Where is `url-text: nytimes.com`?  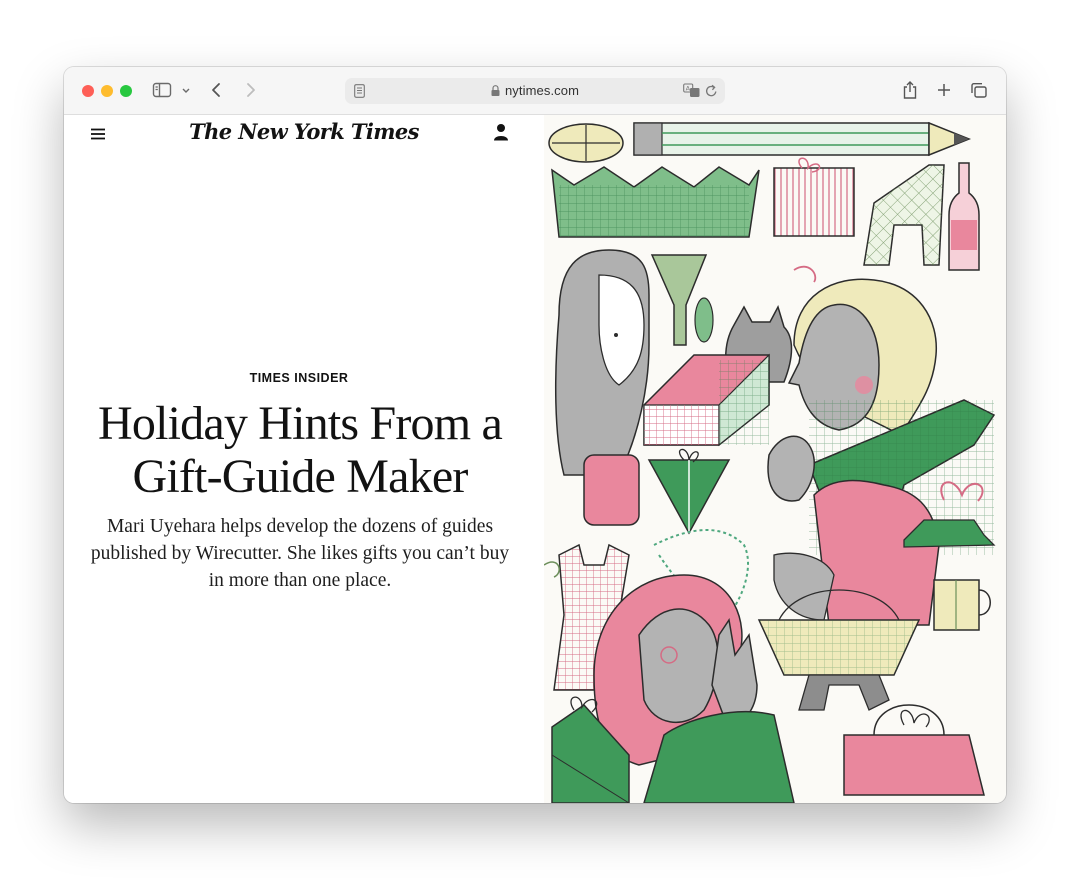 url-text: nytimes.com is located at coordinates (542, 90).